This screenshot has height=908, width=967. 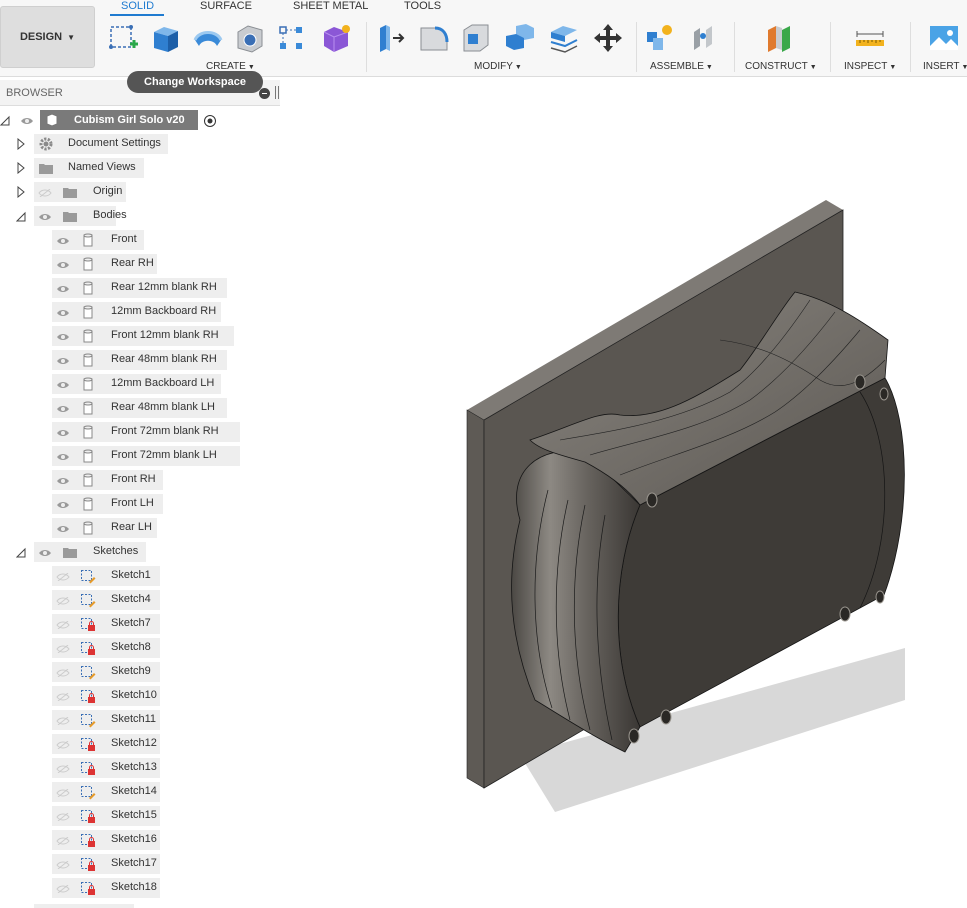 I want to click on create-sketch-icon, so click(x=124, y=38).